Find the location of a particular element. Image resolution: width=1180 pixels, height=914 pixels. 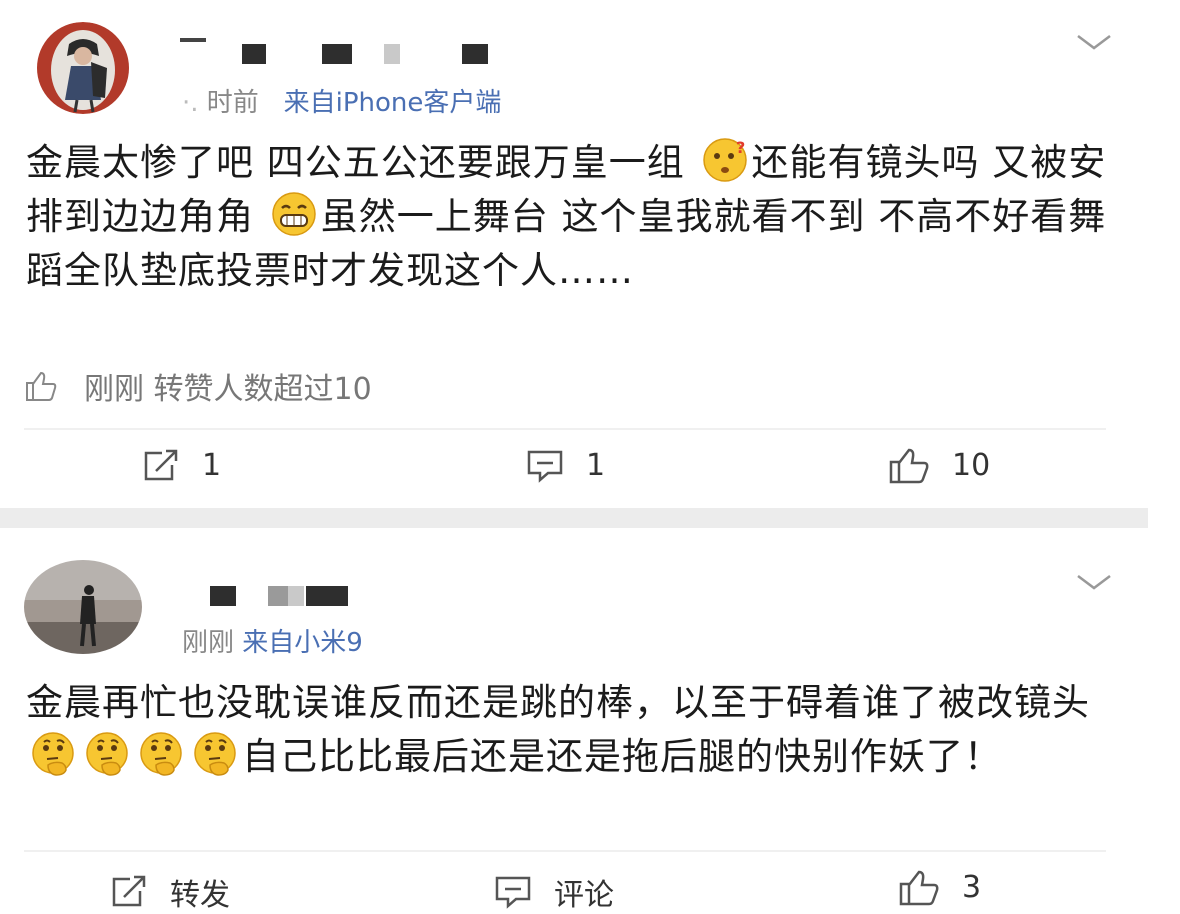

comment-label: 评论 is located at coordinates (584, 895).